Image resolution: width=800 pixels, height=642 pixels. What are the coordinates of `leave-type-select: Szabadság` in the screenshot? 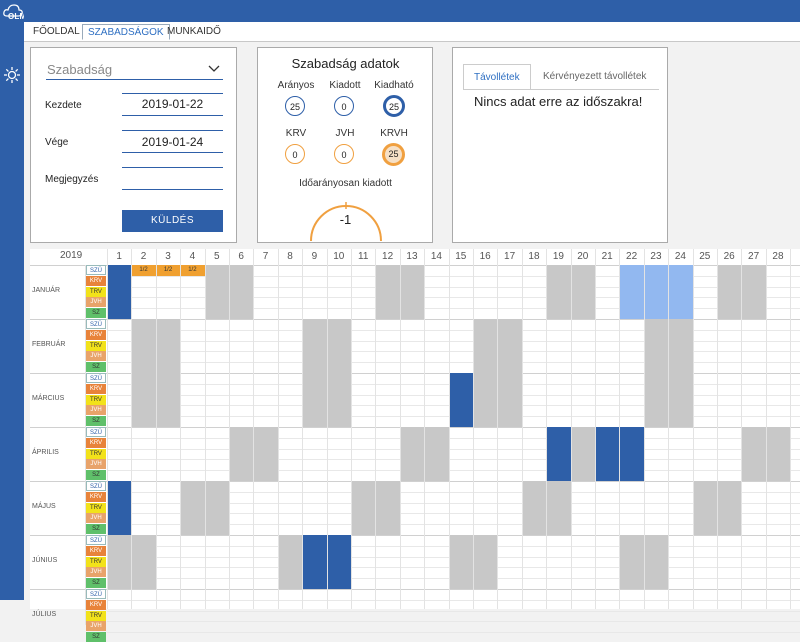 It's located at (134, 71).